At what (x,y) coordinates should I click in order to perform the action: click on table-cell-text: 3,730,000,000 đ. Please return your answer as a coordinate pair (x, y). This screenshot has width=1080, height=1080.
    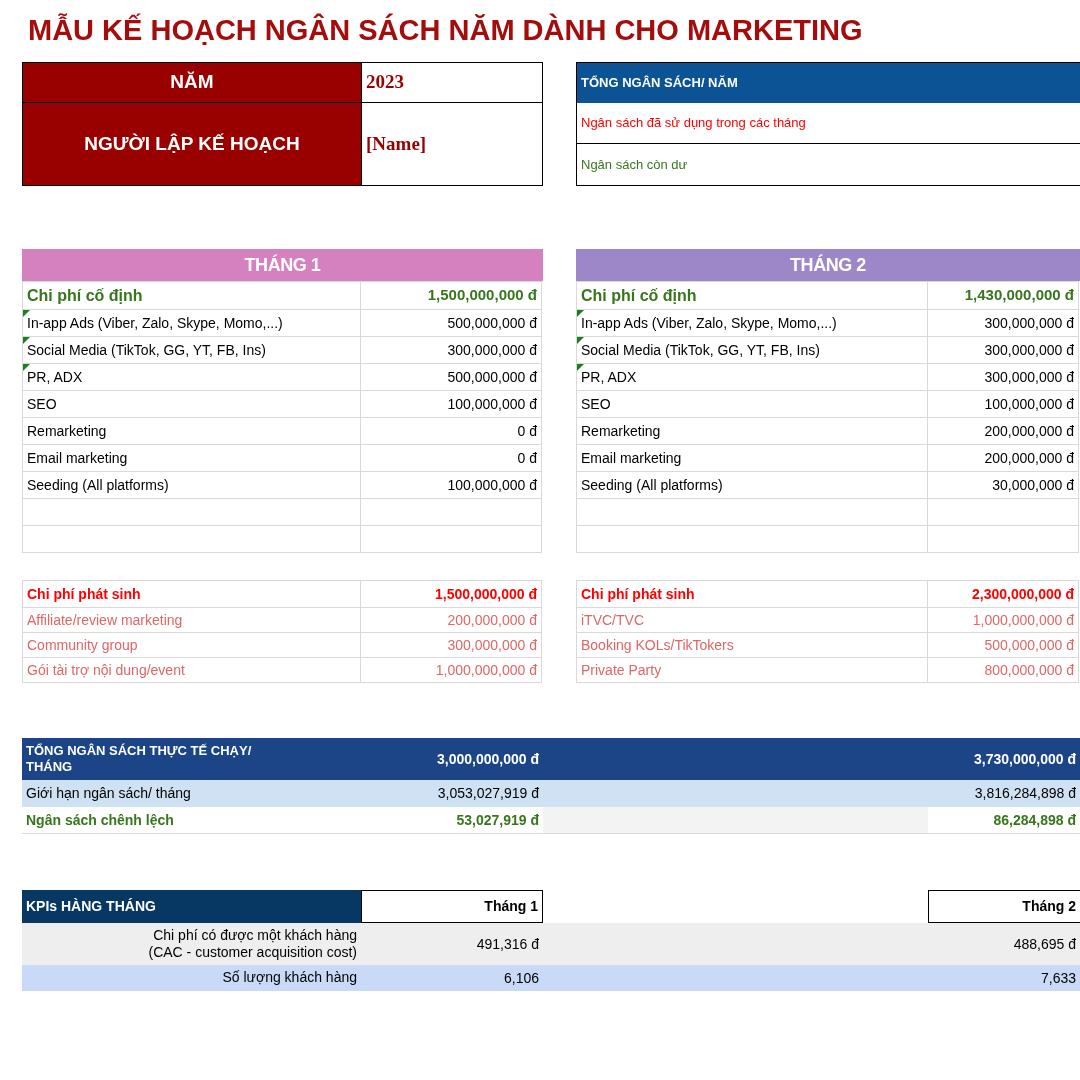
    Looking at the image, I should click on (1025, 759).